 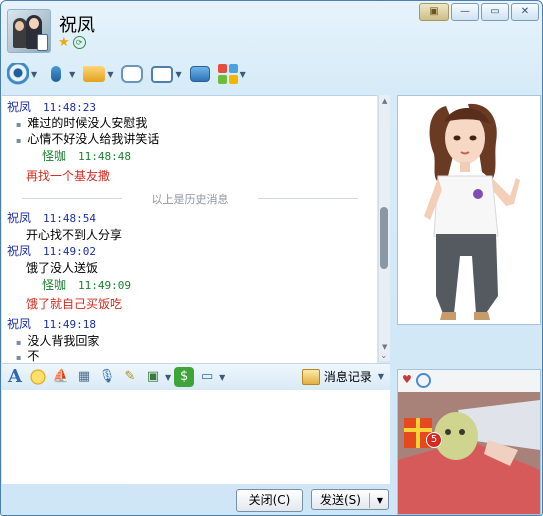 What do you see at coordinates (384, 356) in the screenshot?
I see `scroll-to-bottom-icon: ⌄` at bounding box center [384, 356].